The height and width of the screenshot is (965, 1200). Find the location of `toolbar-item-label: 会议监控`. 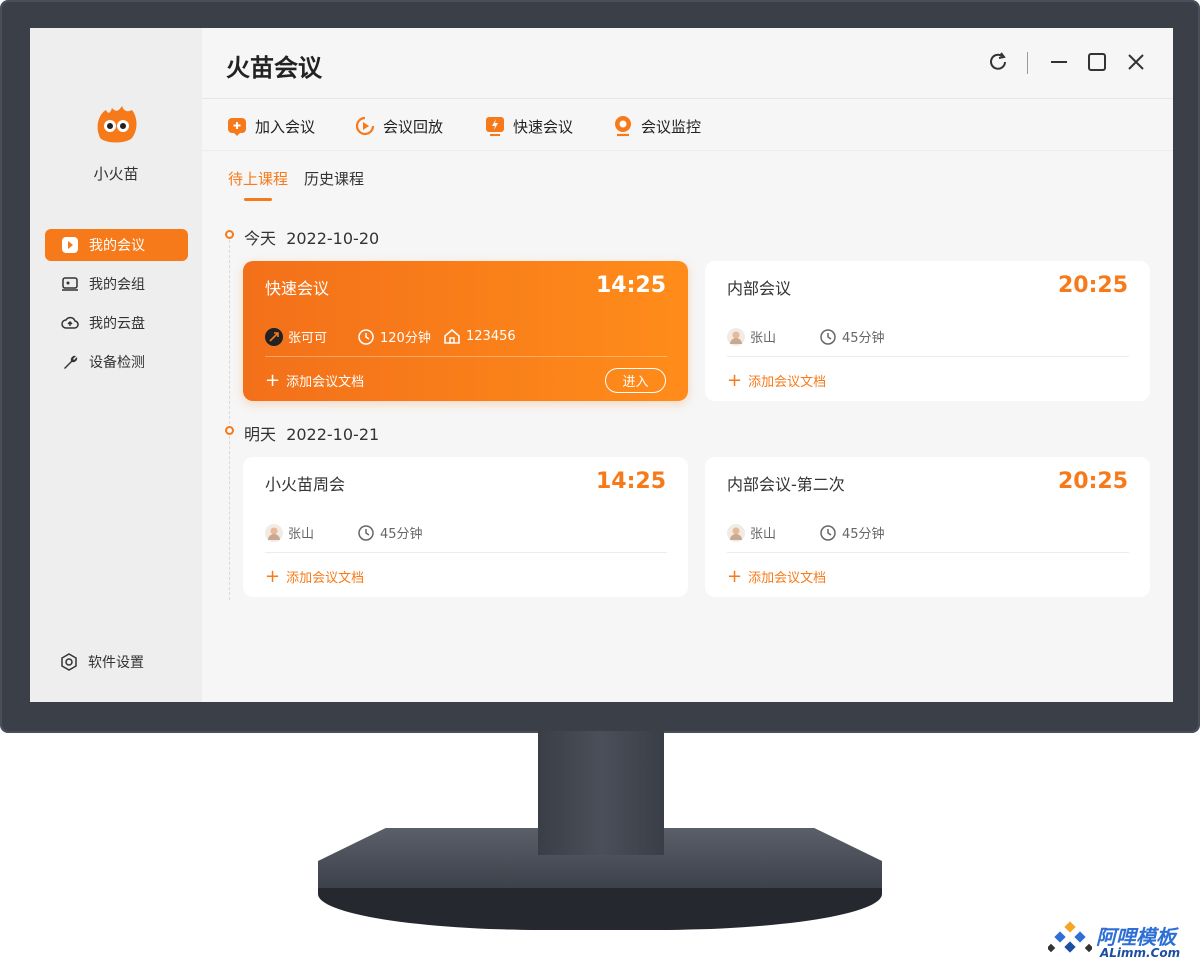

toolbar-item-label: 会议监控 is located at coordinates (671, 126).